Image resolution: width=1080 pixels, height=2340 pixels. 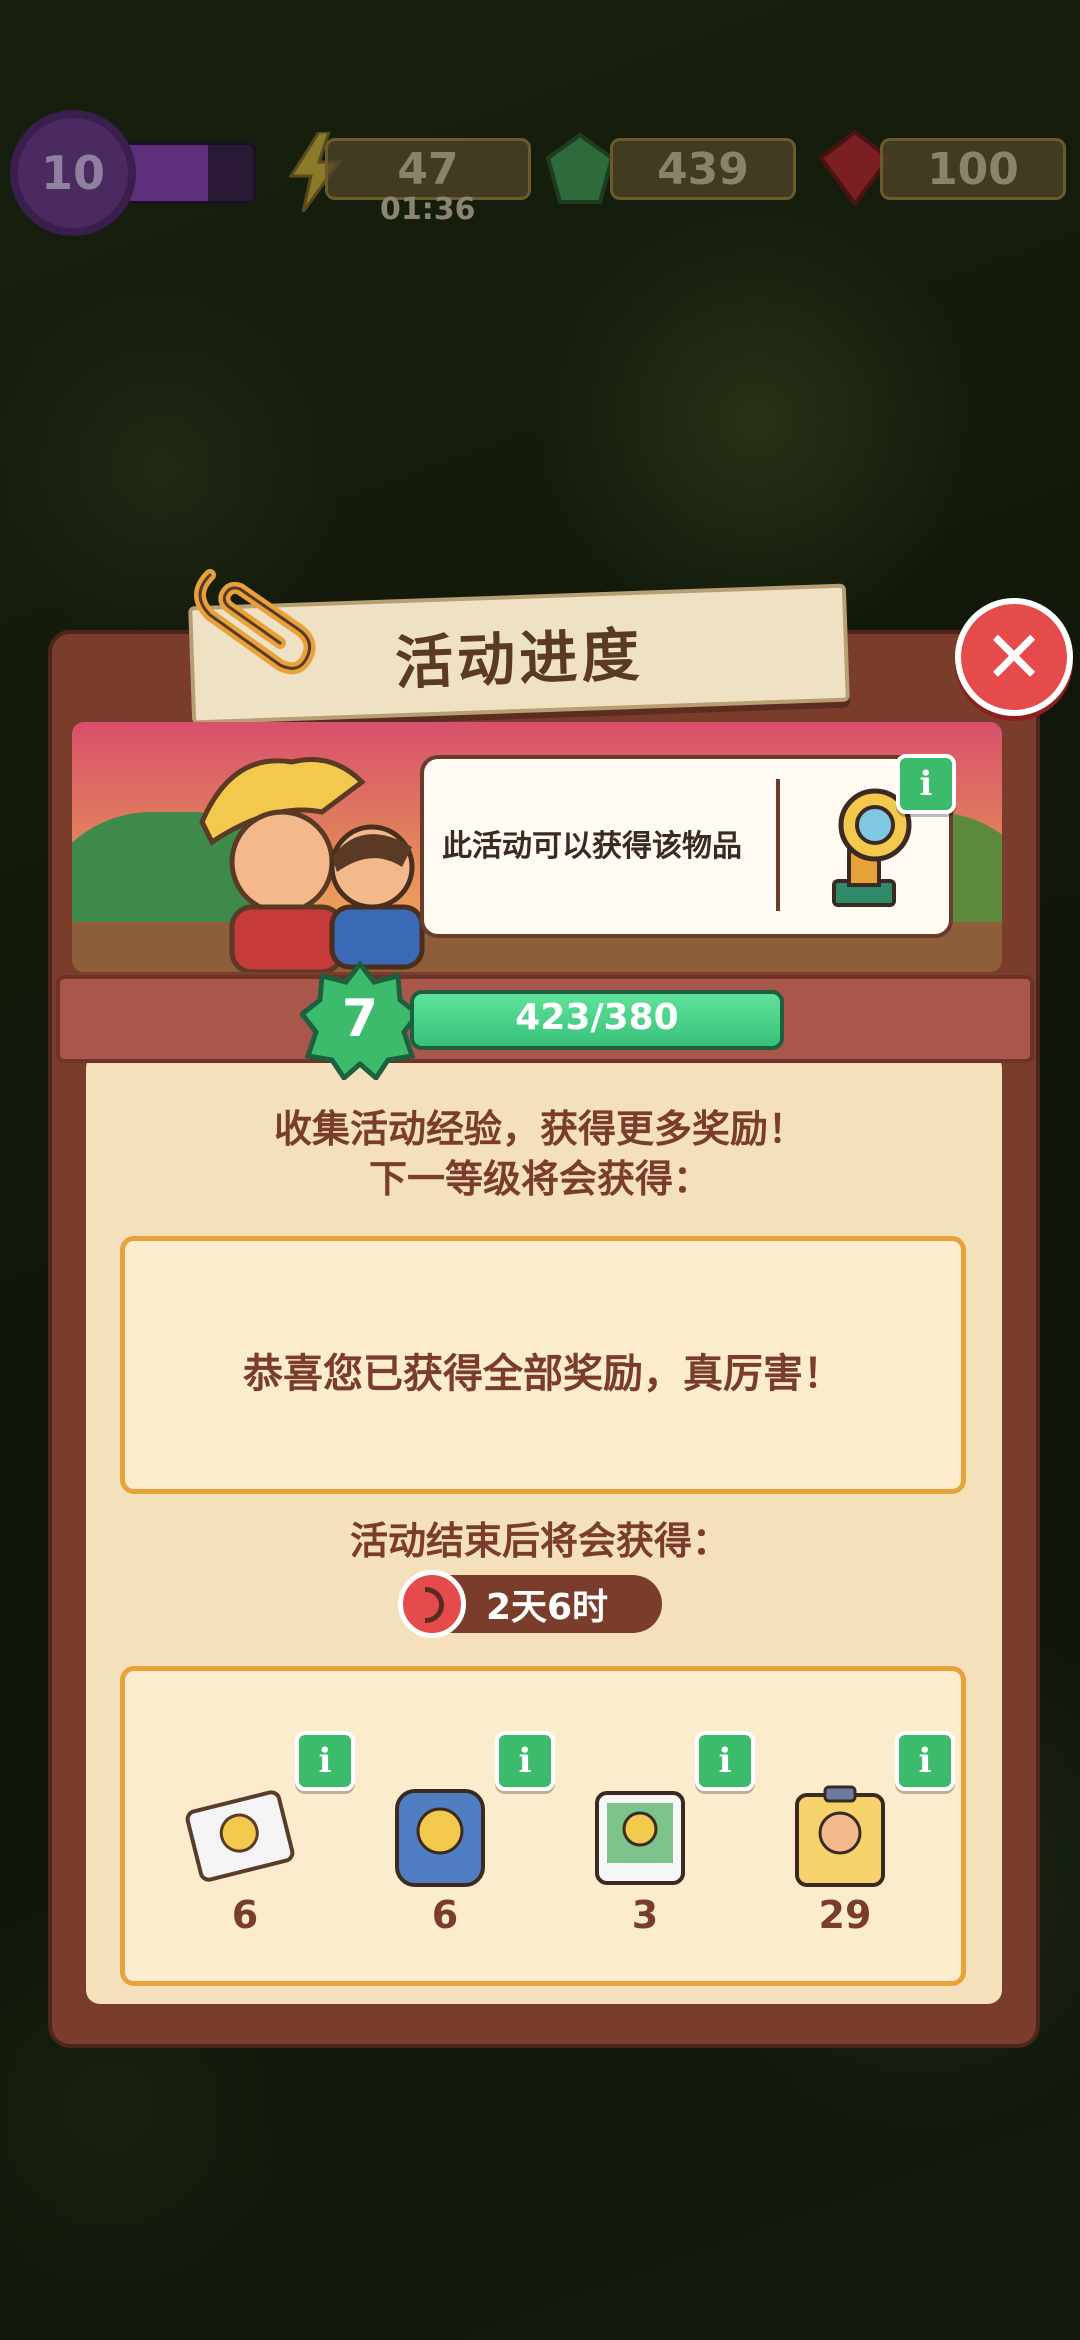 I want to click on next-level-reward-box: 恭喜您已获得全部奖励，真厉害！, so click(x=543, y=1365).